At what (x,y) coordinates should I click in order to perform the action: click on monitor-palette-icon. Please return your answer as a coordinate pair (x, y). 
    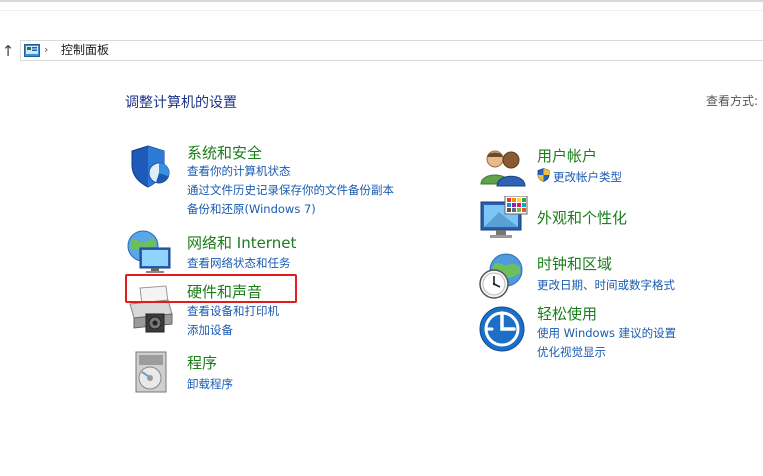
    Looking at the image, I should click on (504, 219).